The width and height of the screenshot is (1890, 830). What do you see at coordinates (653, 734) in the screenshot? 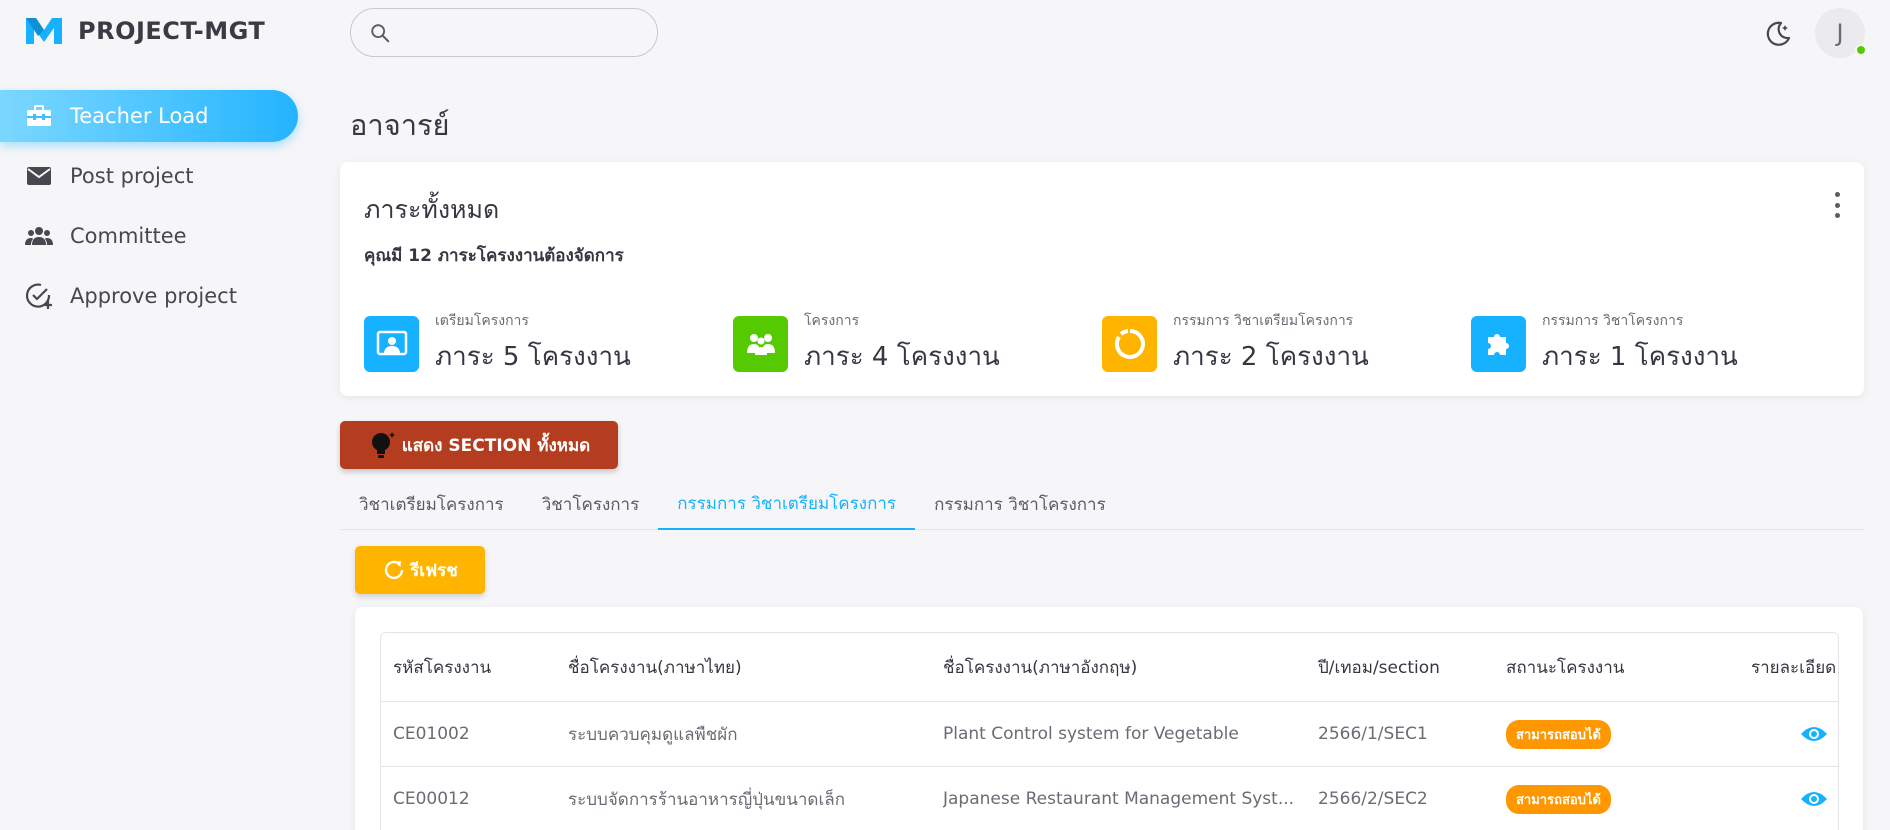
I see `project-name-th: ระบบควบคุมดูแลพืชผัก` at bounding box center [653, 734].